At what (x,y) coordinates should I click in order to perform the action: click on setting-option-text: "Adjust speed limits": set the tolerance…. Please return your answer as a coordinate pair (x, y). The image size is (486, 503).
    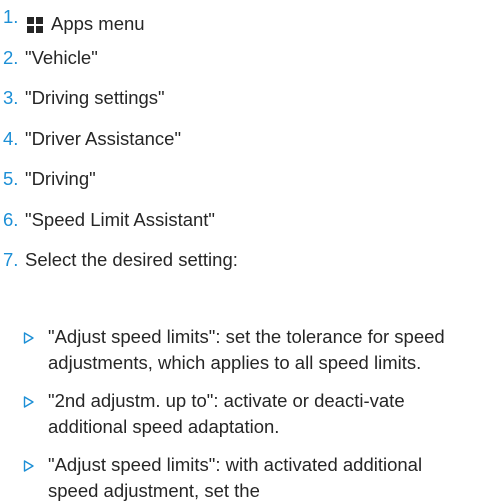
    Looking at the image, I should click on (246, 349).